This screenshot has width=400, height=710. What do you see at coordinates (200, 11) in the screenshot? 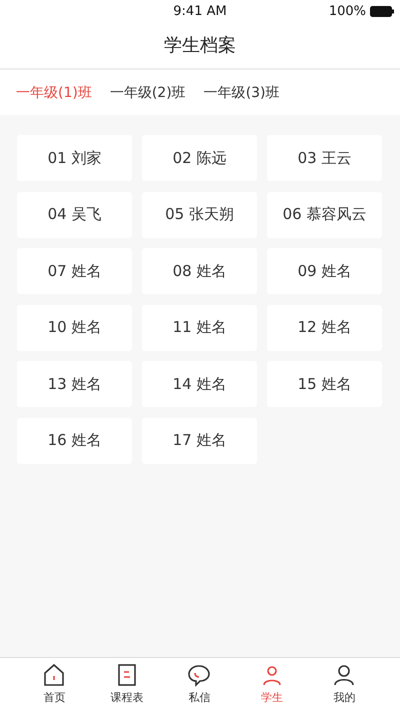
I see `status-time: 9:41 AM` at bounding box center [200, 11].